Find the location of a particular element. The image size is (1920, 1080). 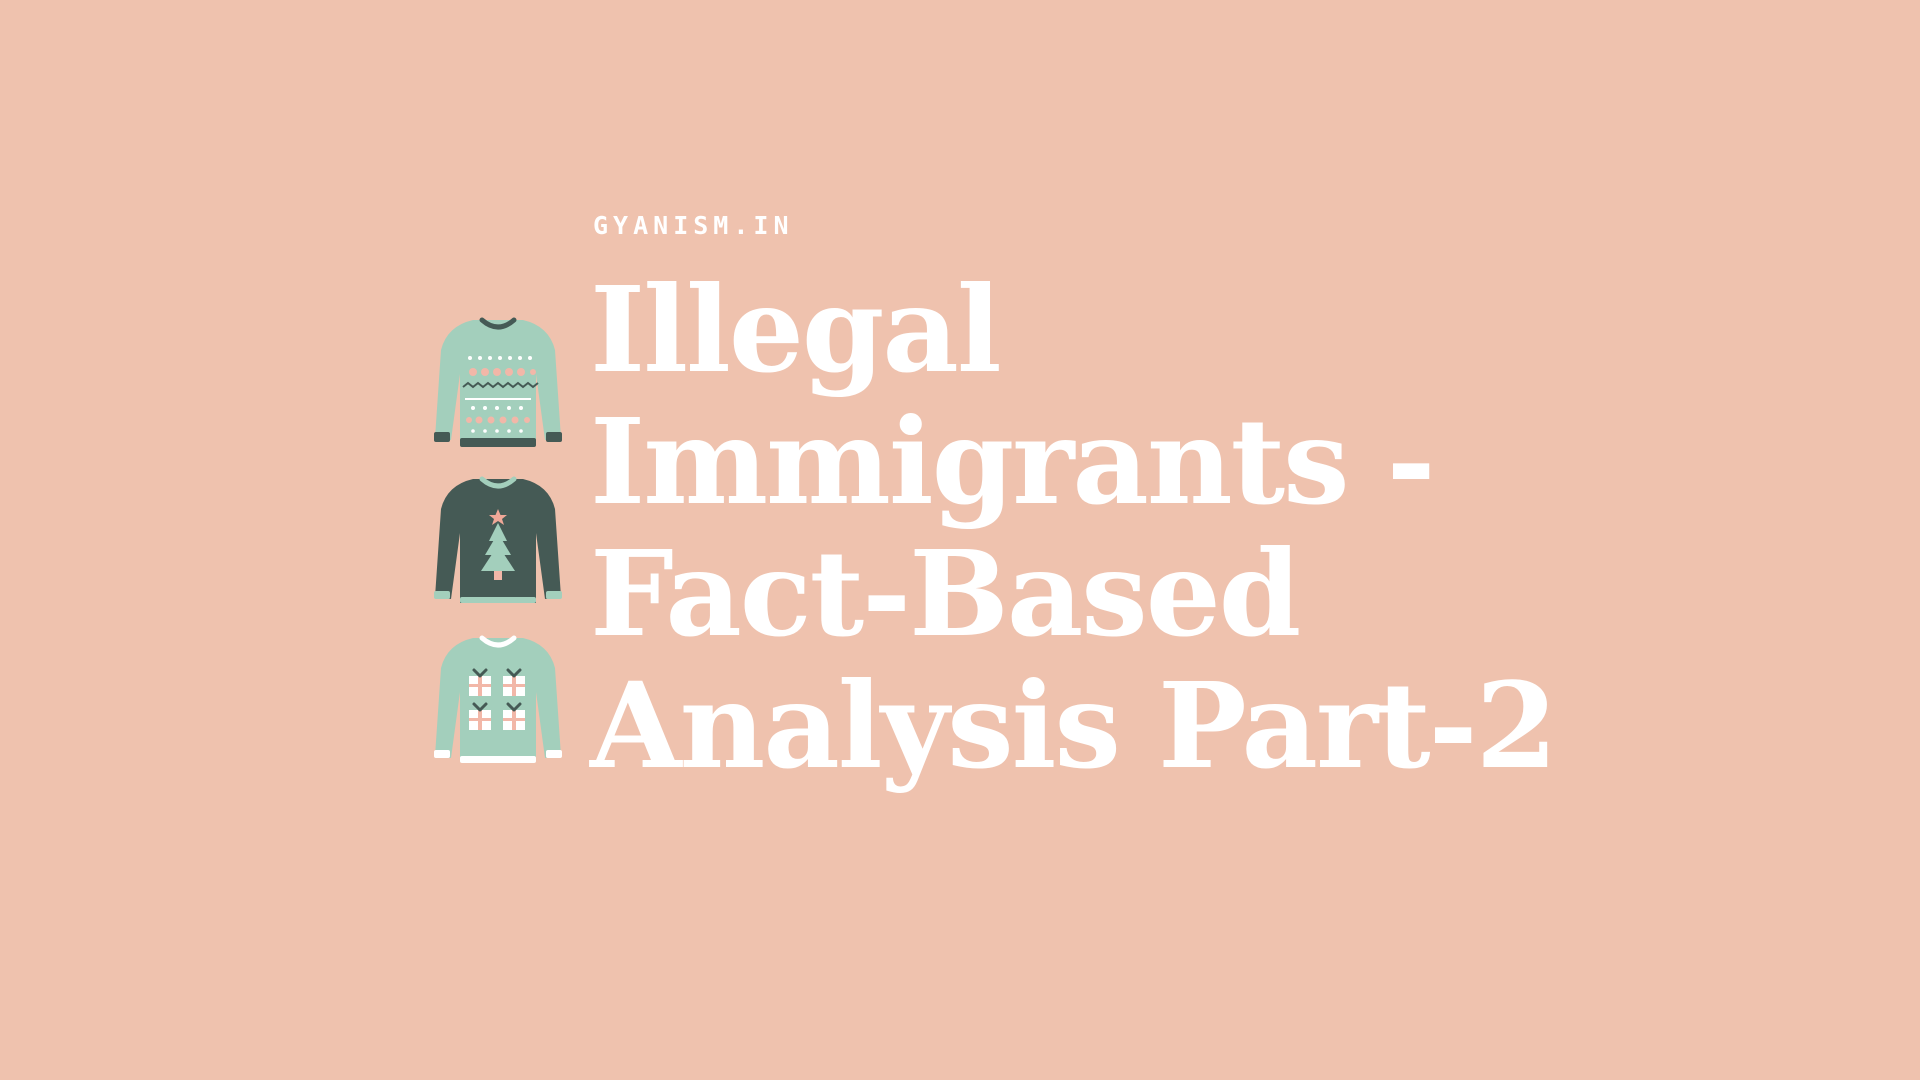

fair-isle-sweater-icon is located at coordinates (498, 382).